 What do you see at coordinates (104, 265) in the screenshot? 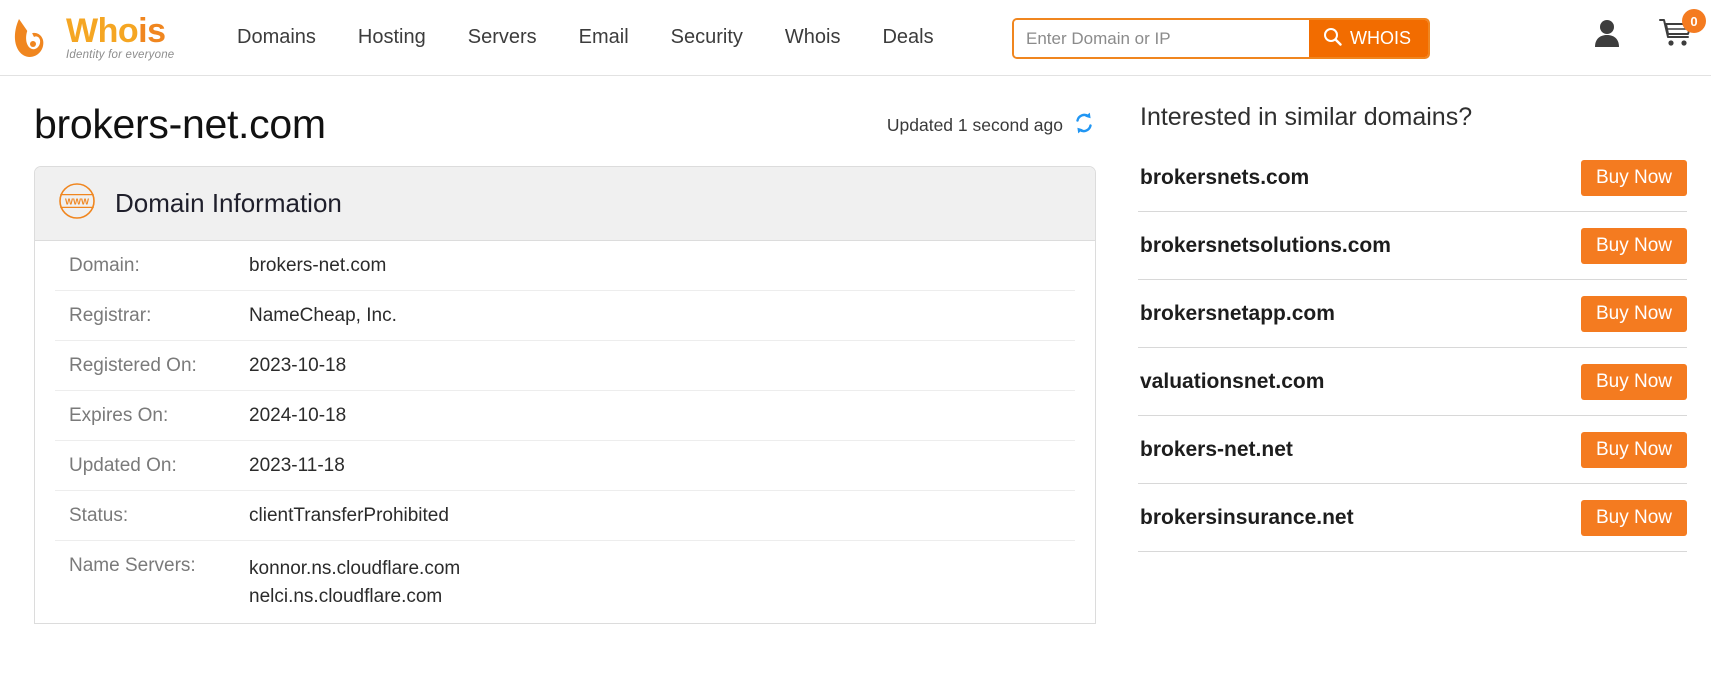
I see `row-label: Domain:` at bounding box center [104, 265].